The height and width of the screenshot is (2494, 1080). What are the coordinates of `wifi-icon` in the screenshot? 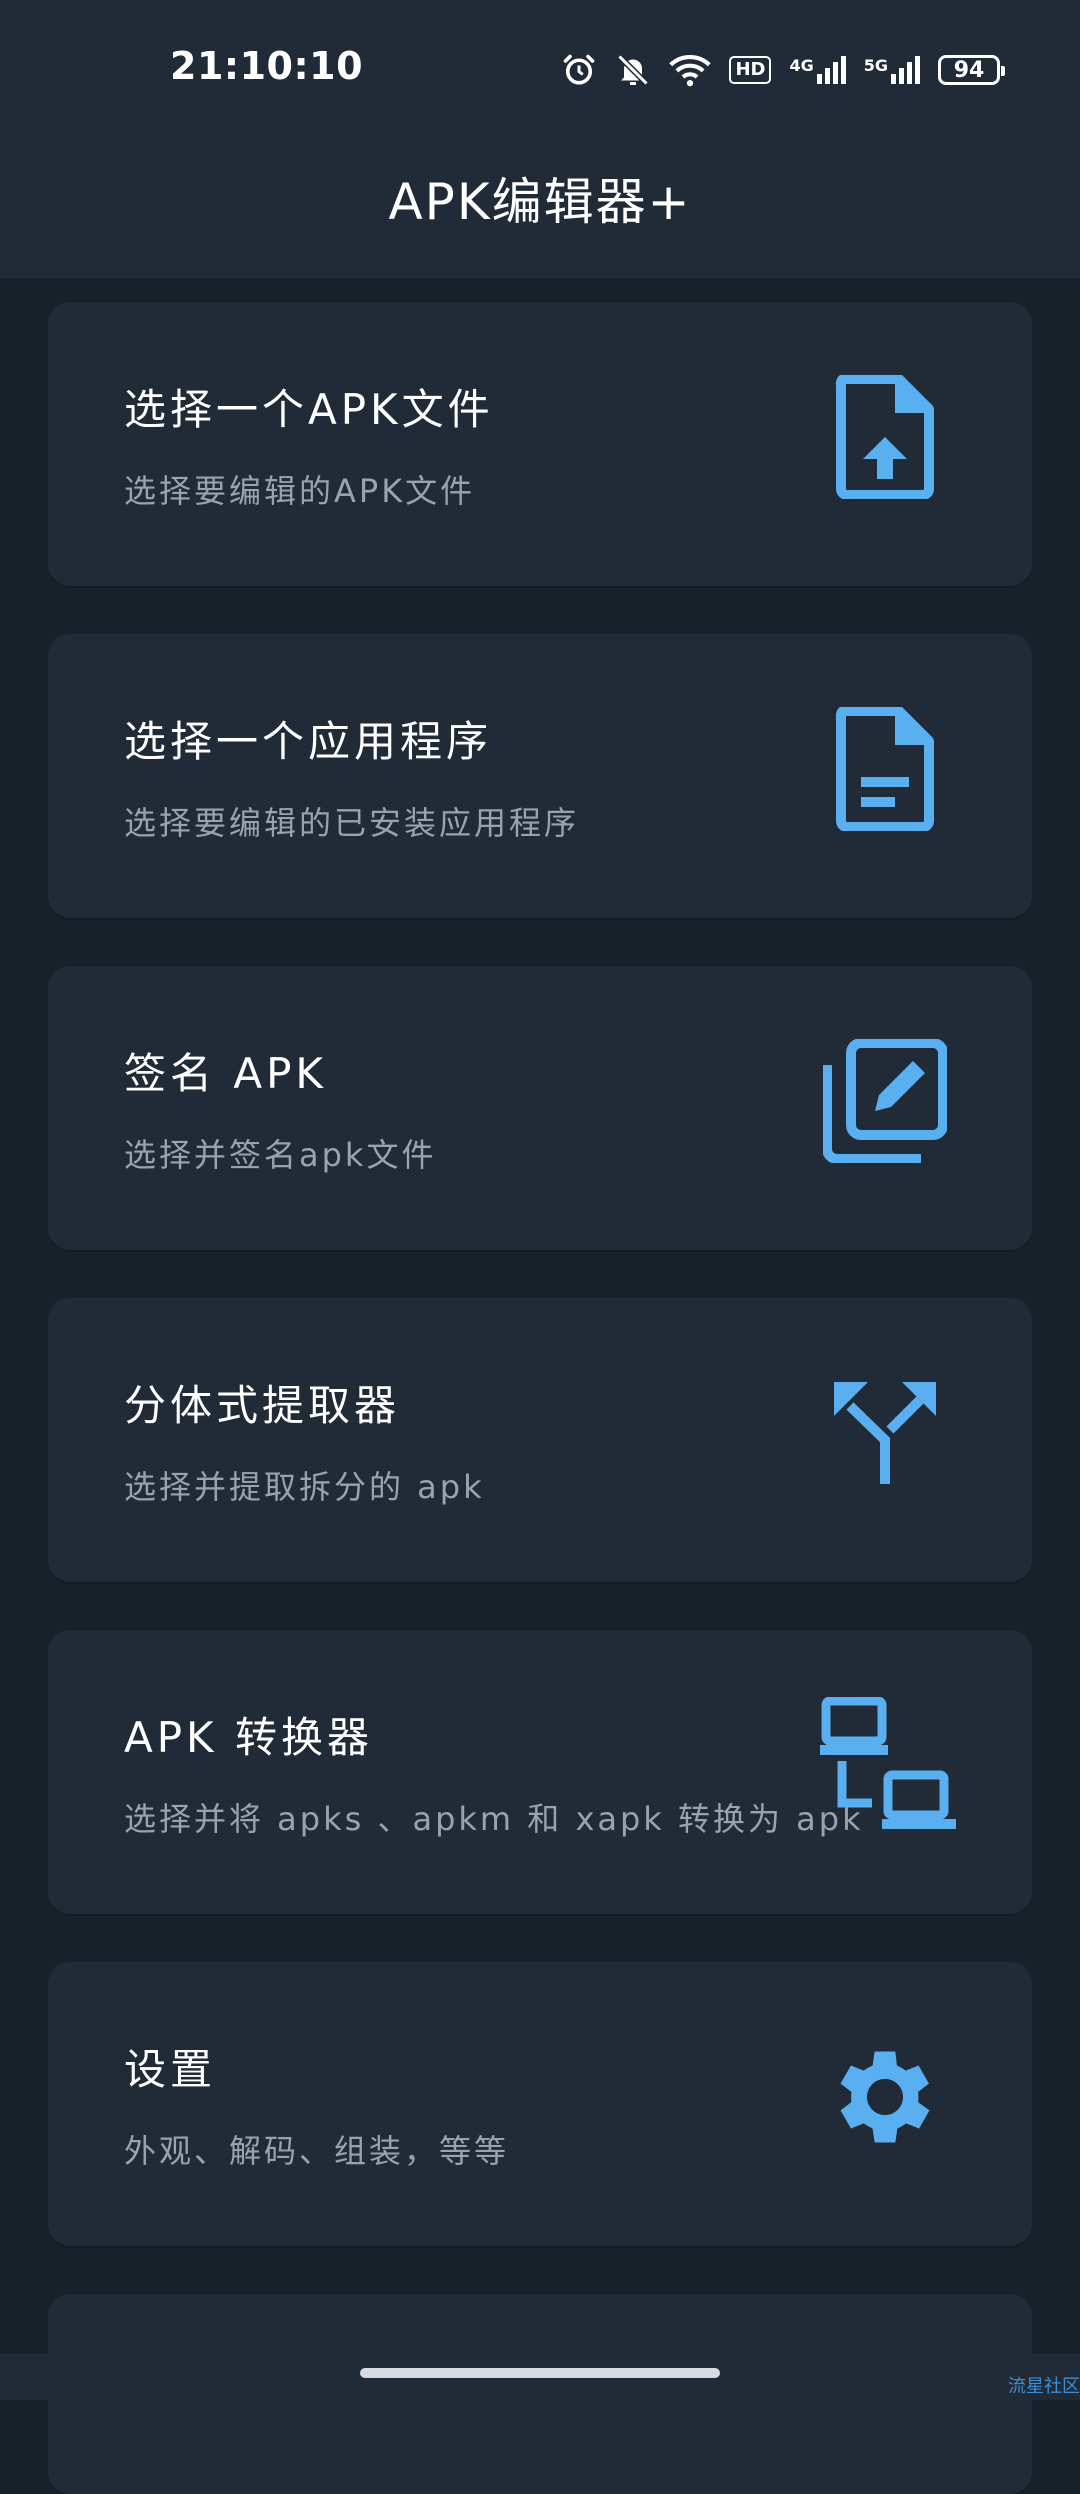 It's located at (690, 70).